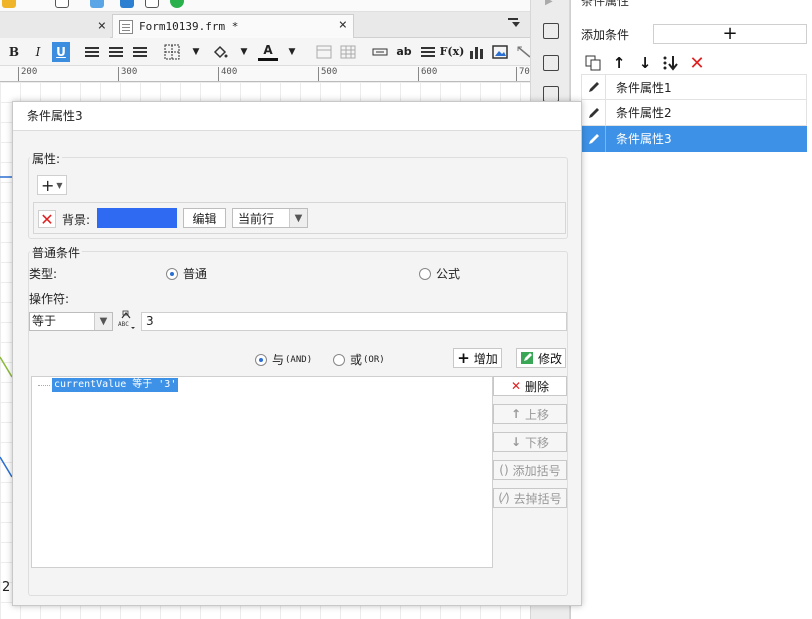 The width and height of the screenshot is (812, 619). I want to click on panel-toolbar: ↑ ↓ ✕, so click(648, 63).